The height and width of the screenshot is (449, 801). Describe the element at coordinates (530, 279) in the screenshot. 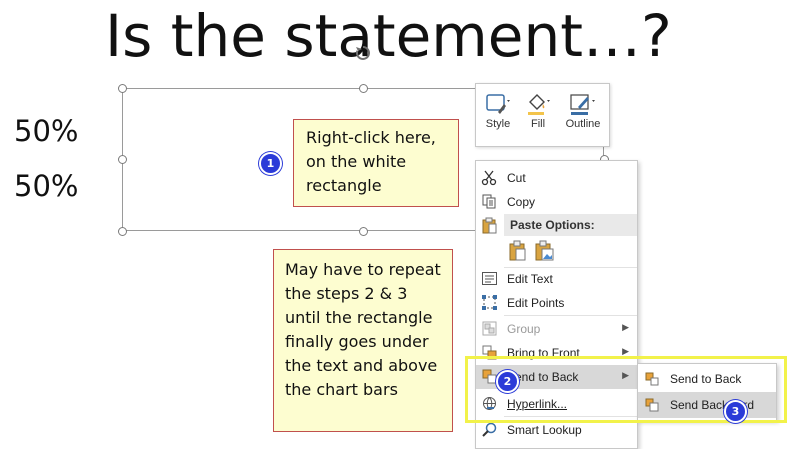

I see `menu-item-label: Edit Text` at that location.